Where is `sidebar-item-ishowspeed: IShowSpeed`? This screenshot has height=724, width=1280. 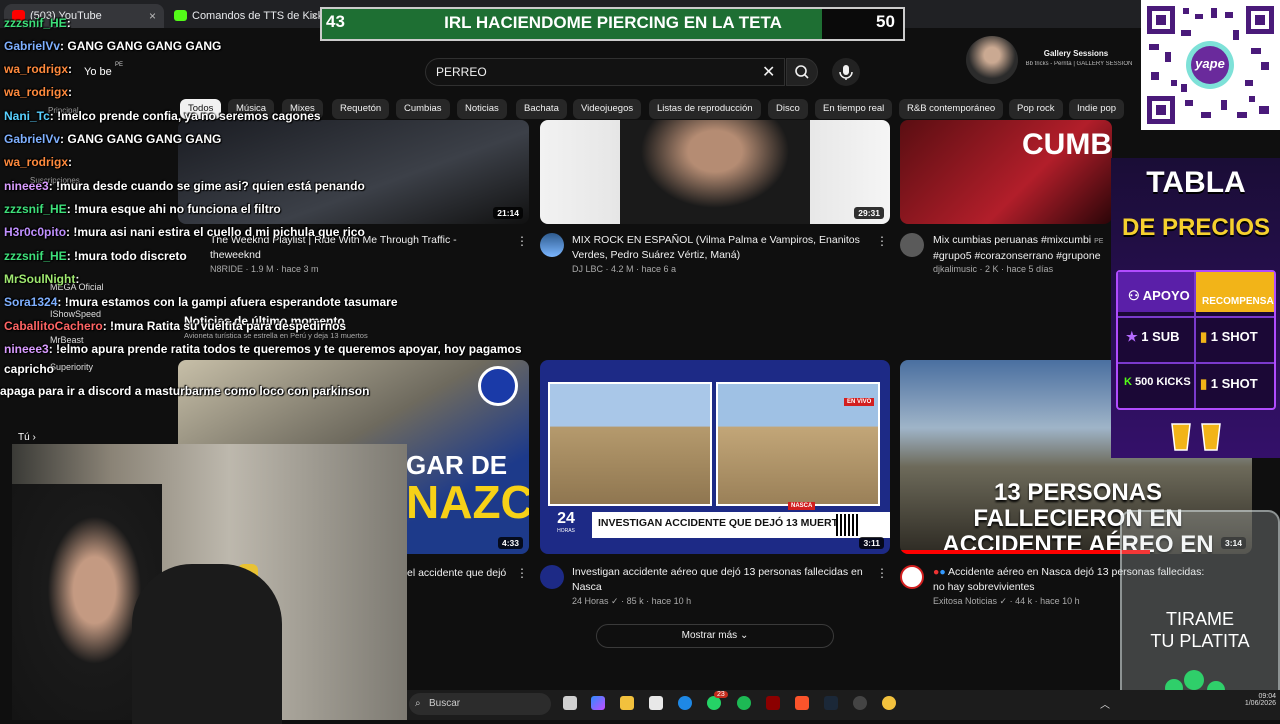
sidebar-item-ishowspeed: IShowSpeed is located at coordinates (75, 314).